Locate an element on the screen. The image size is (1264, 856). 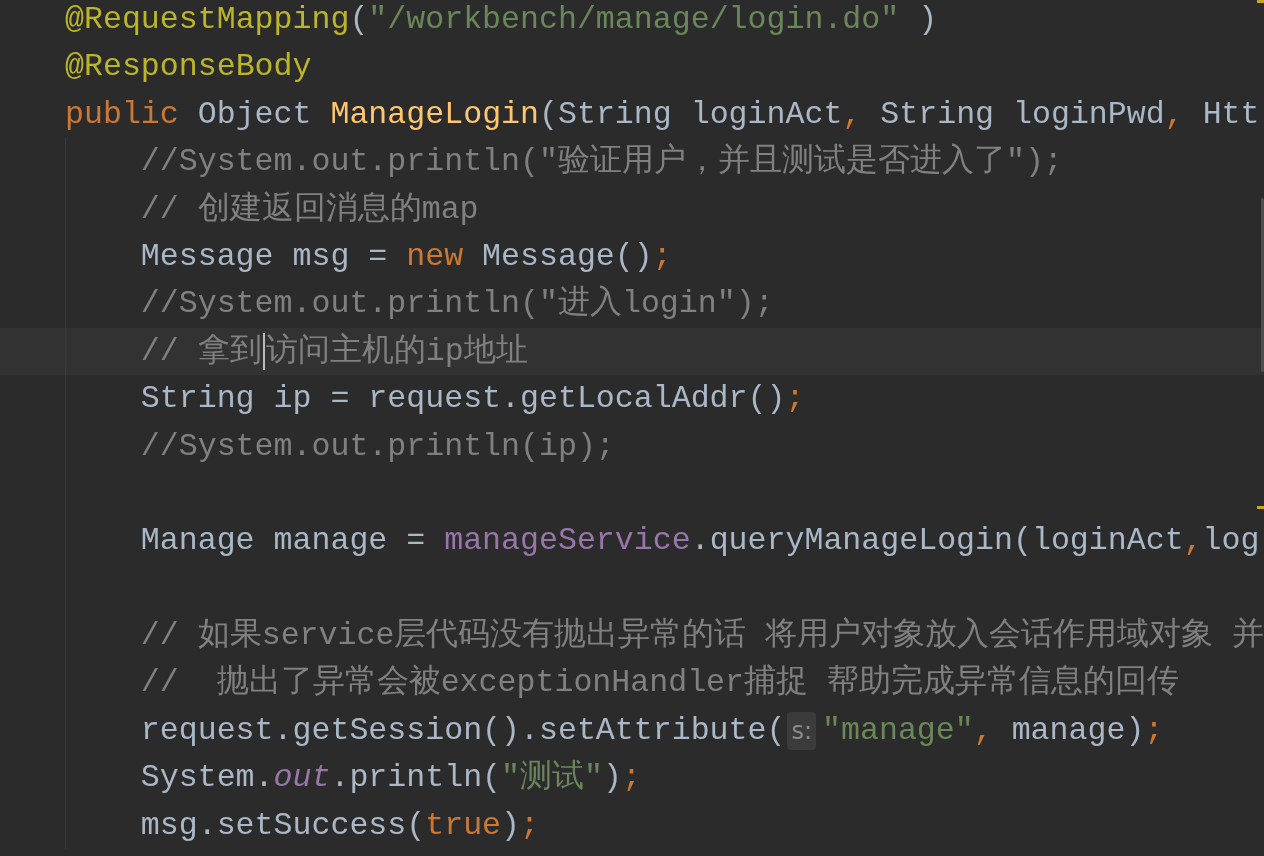
scrollbar-thumb is located at coordinates (1262, 285).